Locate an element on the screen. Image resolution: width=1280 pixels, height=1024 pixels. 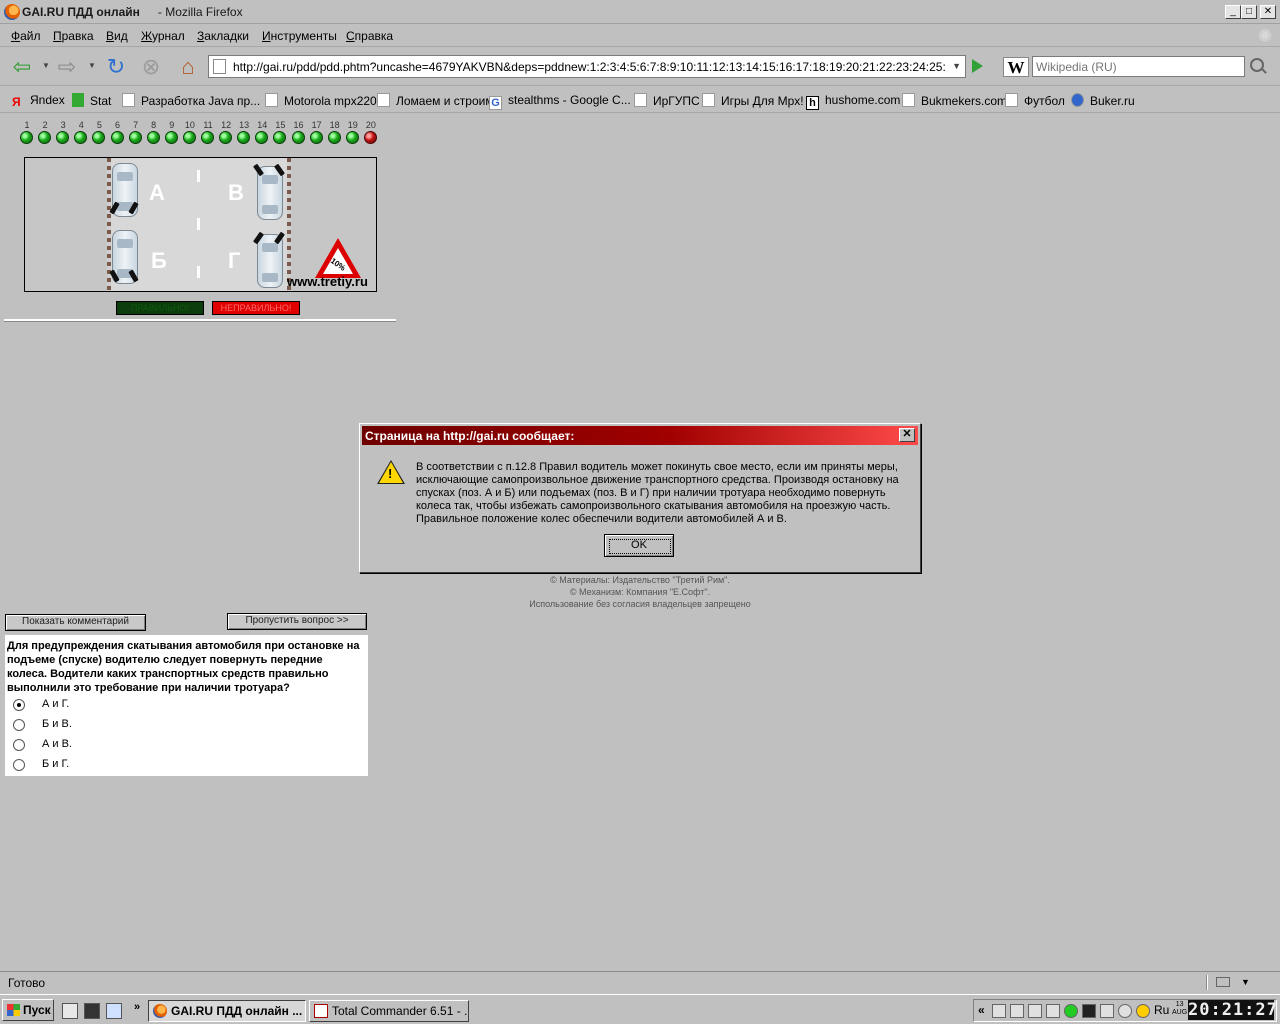
network-icon is located at coordinates (999, 1011).